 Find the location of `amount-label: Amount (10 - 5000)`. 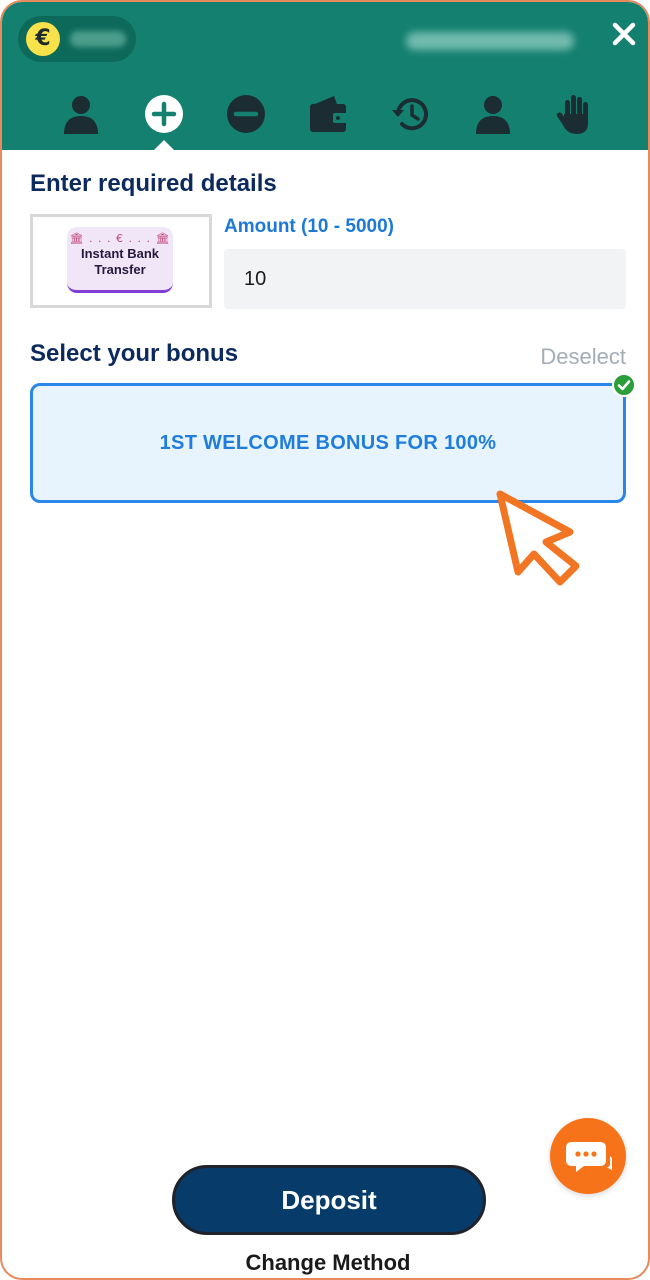

amount-label: Amount (10 - 5000) is located at coordinates (309, 226).